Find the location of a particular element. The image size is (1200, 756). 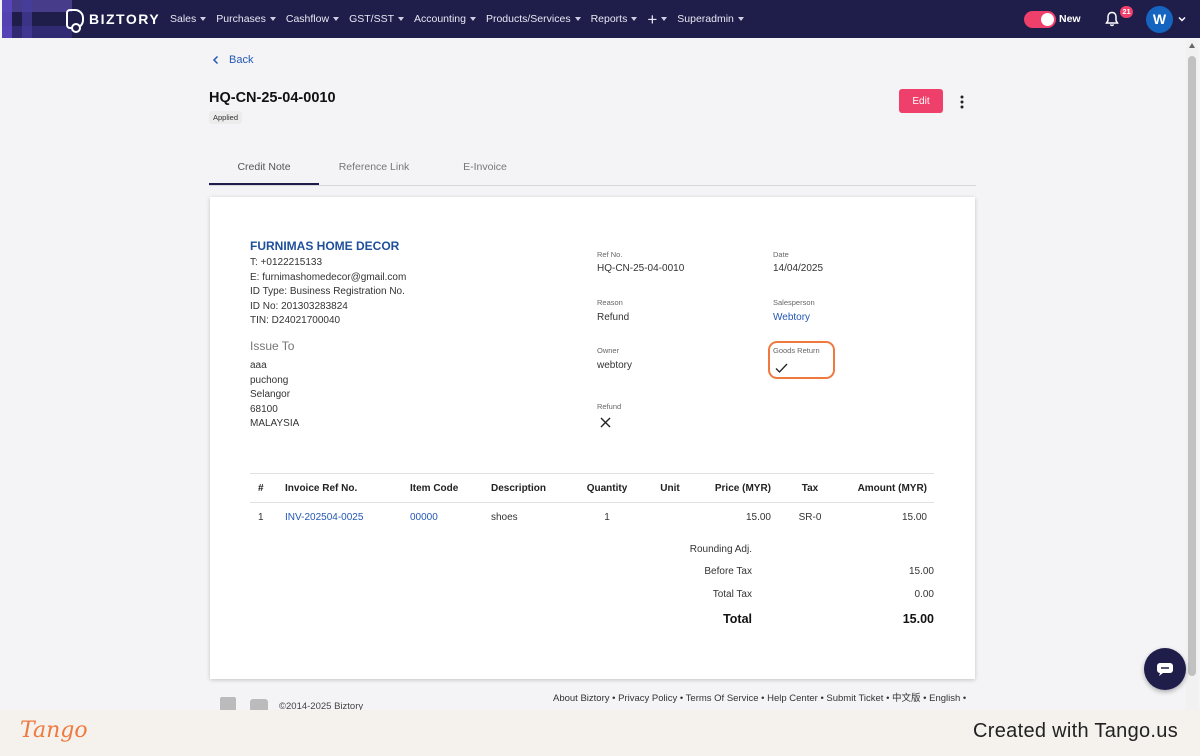

menu-item-label: GST/SST is located at coordinates (371, 19).